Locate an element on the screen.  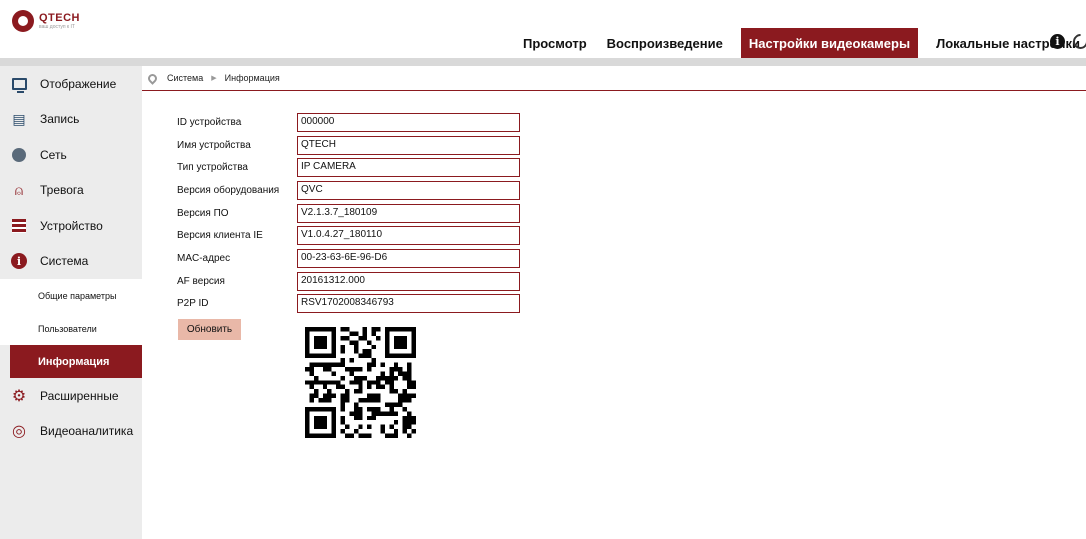
form-row-device-type: Тип устройства IP CAMERA is located at coordinates (348, 167).